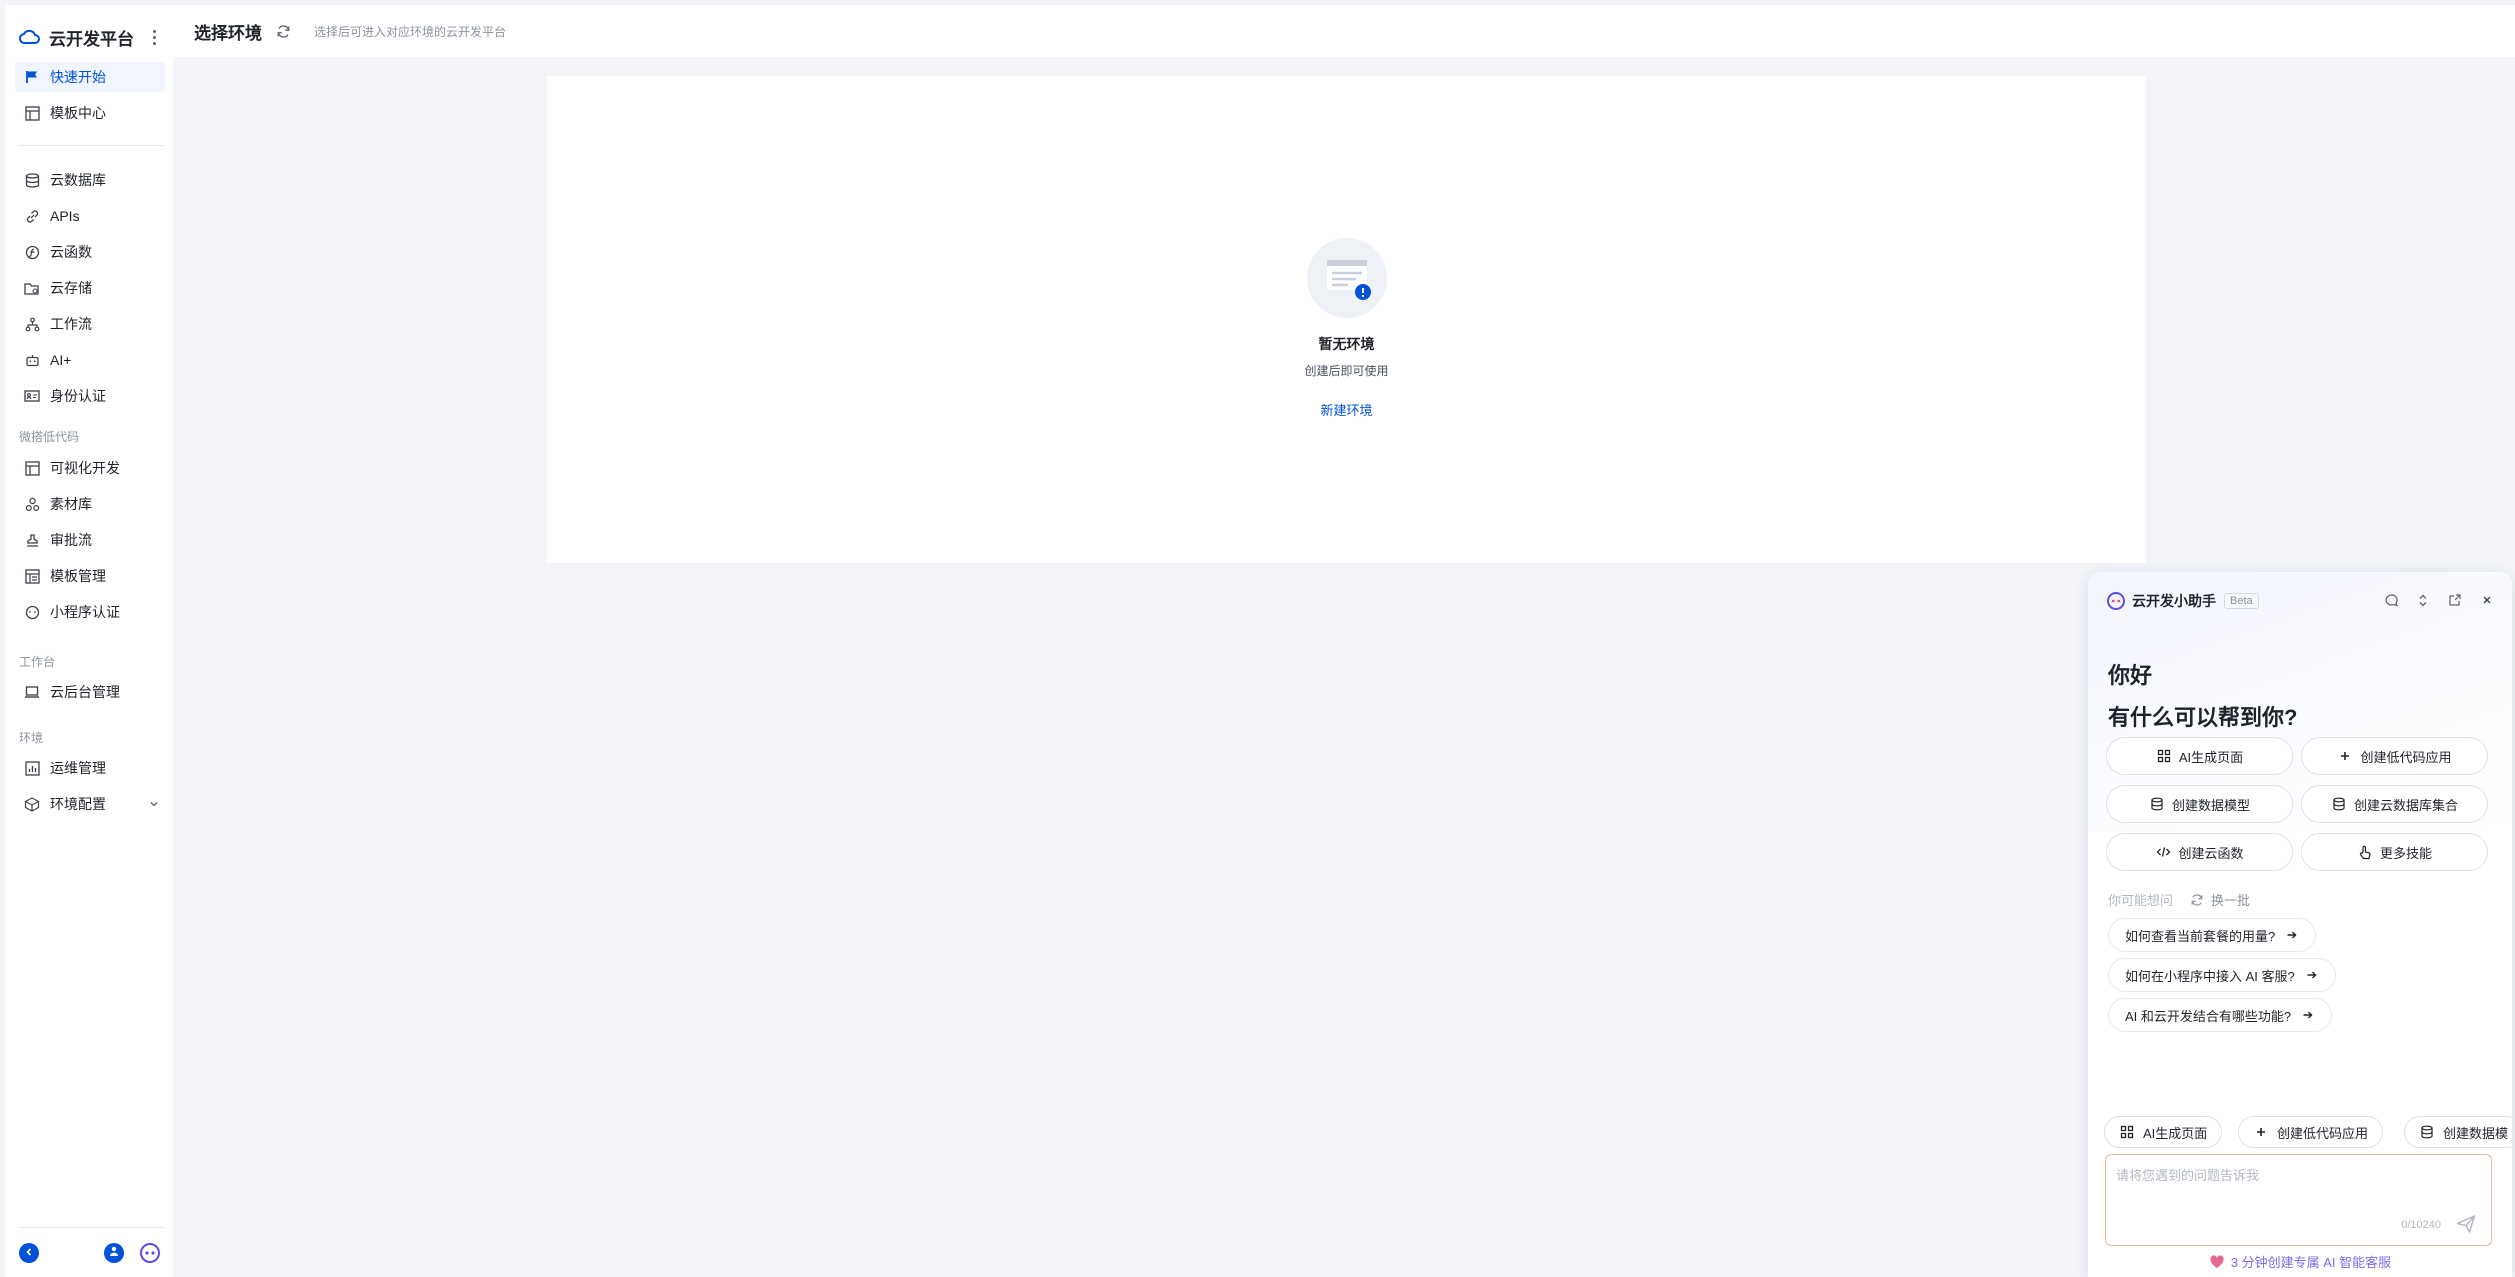  What do you see at coordinates (78, 576) in the screenshot?
I see `sidebar-item-label: 模板管理` at bounding box center [78, 576].